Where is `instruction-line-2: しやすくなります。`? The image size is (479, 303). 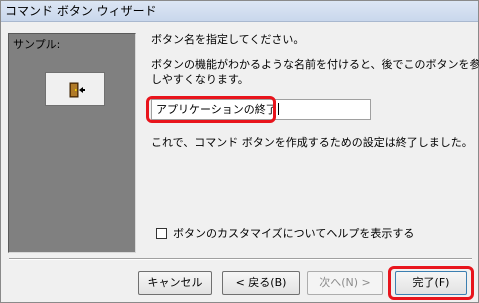
instruction-line-2: しやすくなります。 is located at coordinates (200, 79).